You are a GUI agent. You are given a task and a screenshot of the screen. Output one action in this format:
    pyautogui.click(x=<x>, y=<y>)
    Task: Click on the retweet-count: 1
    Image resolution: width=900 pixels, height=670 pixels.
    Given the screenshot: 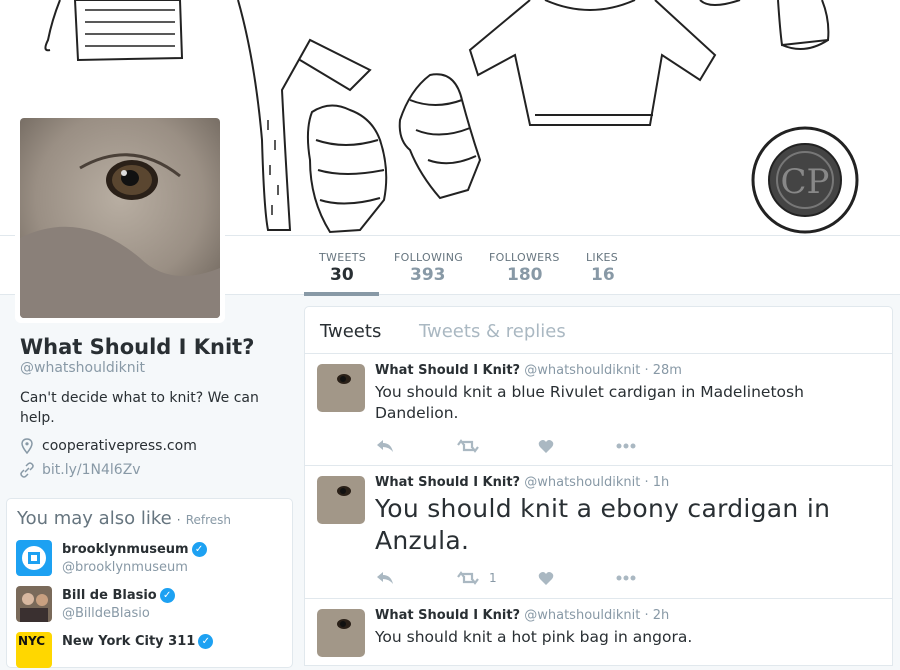 What is the action you would take?
    pyautogui.click(x=493, y=578)
    